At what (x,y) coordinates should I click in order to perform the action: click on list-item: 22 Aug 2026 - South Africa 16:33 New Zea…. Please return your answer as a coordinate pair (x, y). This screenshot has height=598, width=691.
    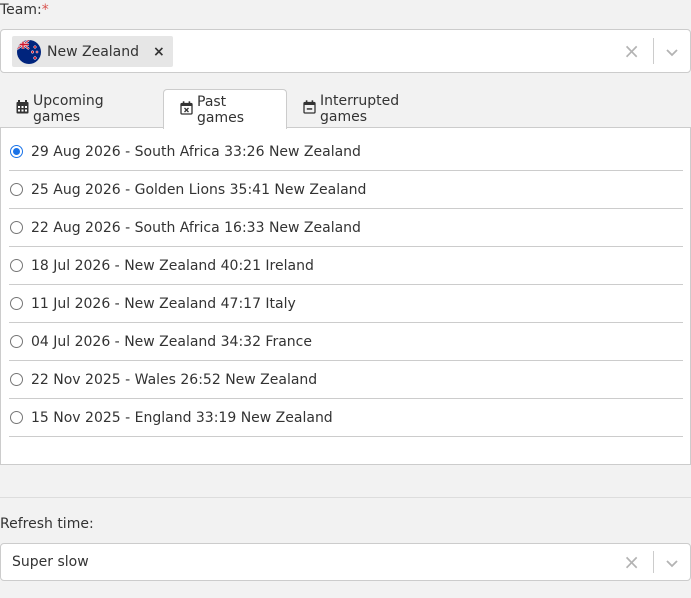
    Looking at the image, I should click on (346, 228).